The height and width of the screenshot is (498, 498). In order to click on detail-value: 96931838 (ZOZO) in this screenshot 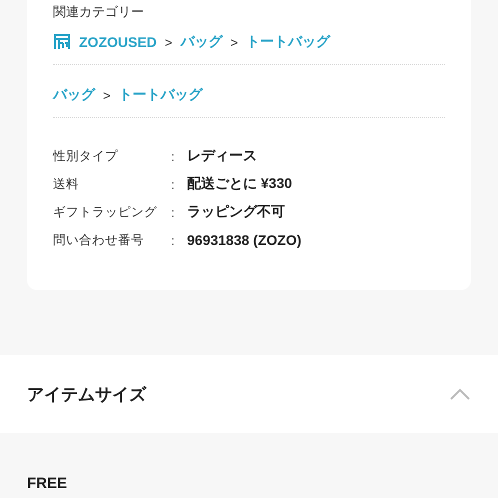, I will do `click(244, 240)`.